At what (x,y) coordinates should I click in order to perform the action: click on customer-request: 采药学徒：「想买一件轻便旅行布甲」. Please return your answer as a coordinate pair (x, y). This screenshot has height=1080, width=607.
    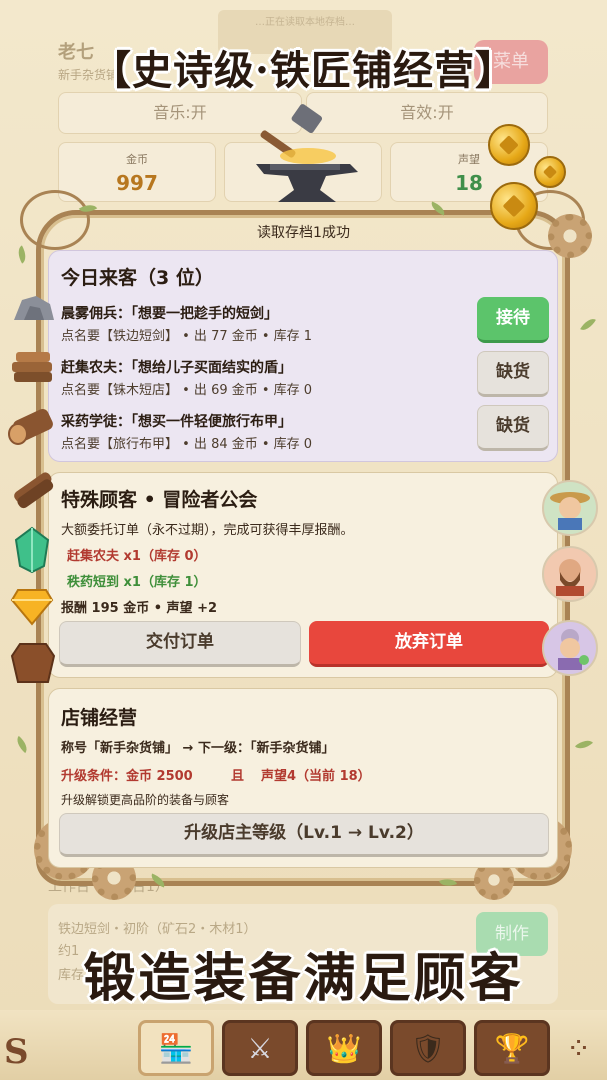
    Looking at the image, I should click on (176, 422).